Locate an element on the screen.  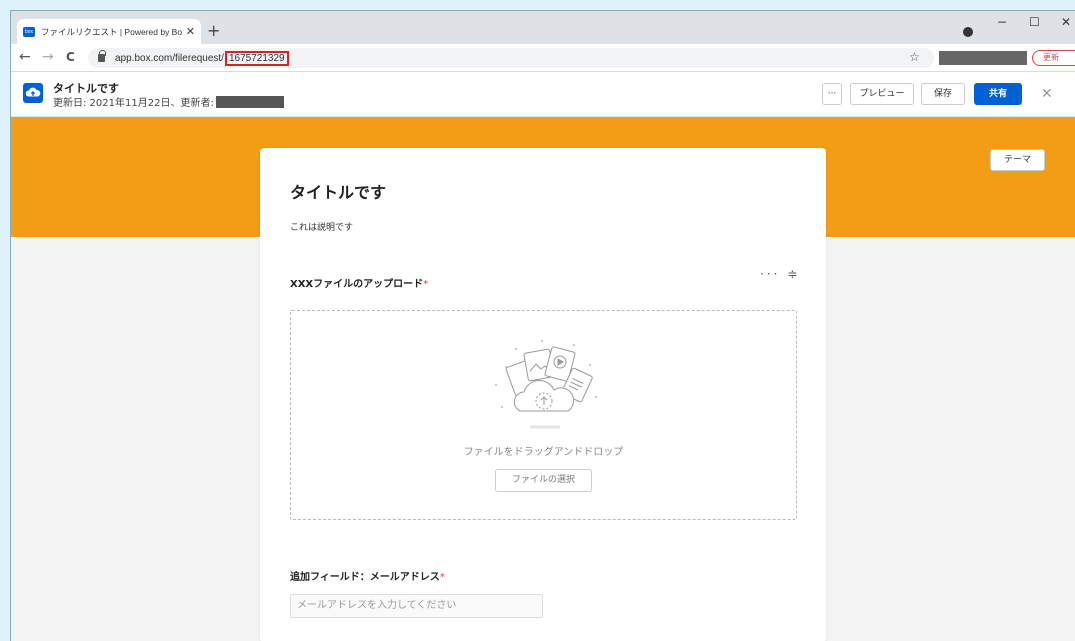
tab-title: ファイルリクエスト | Powered by Box is located at coordinates (111, 31).